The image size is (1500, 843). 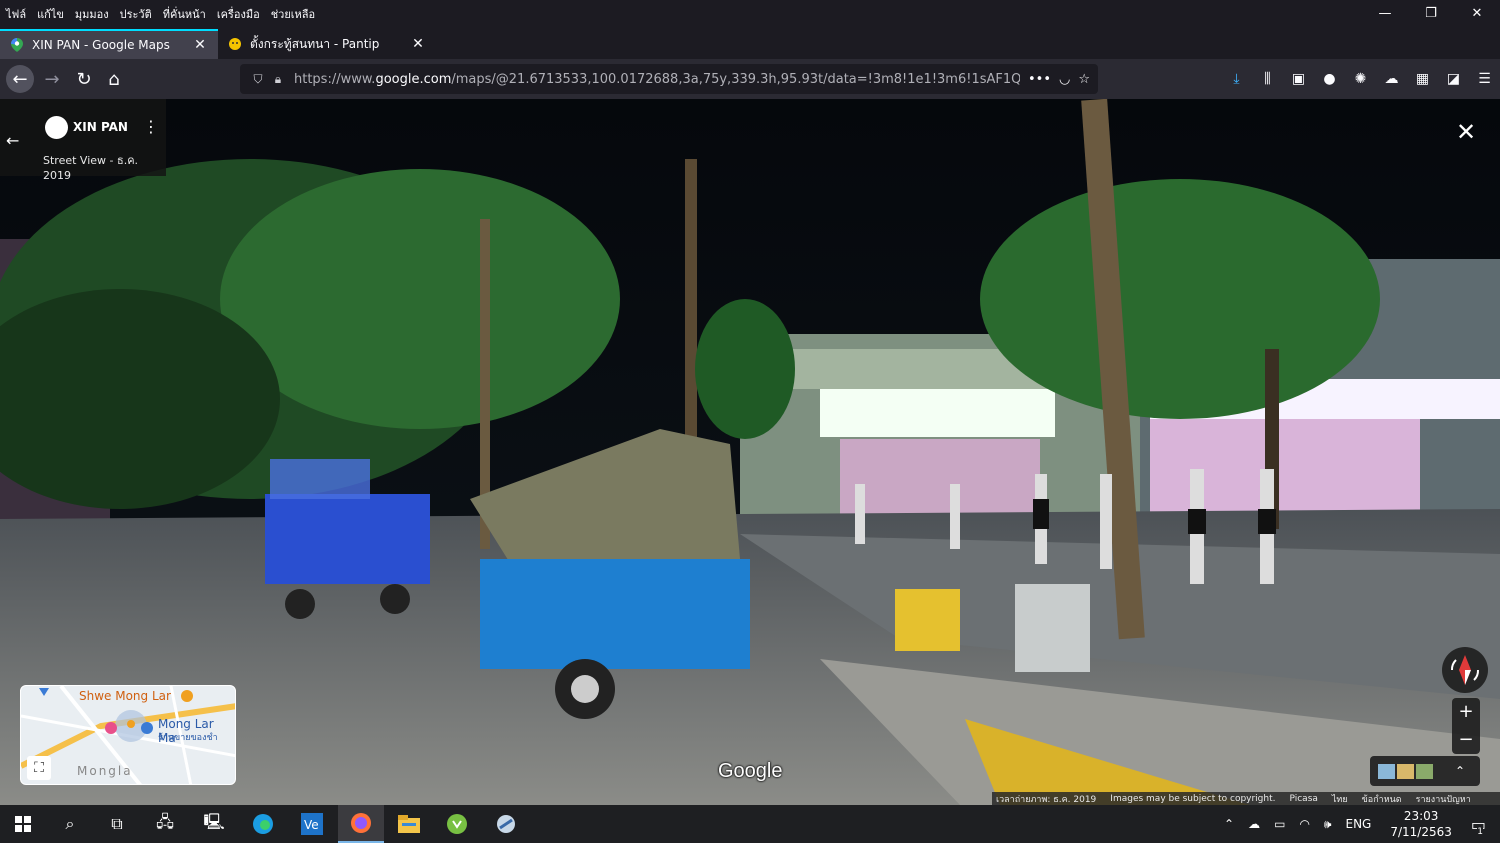 I want to click on page-actions-icon: •••, so click(x=1039, y=79).